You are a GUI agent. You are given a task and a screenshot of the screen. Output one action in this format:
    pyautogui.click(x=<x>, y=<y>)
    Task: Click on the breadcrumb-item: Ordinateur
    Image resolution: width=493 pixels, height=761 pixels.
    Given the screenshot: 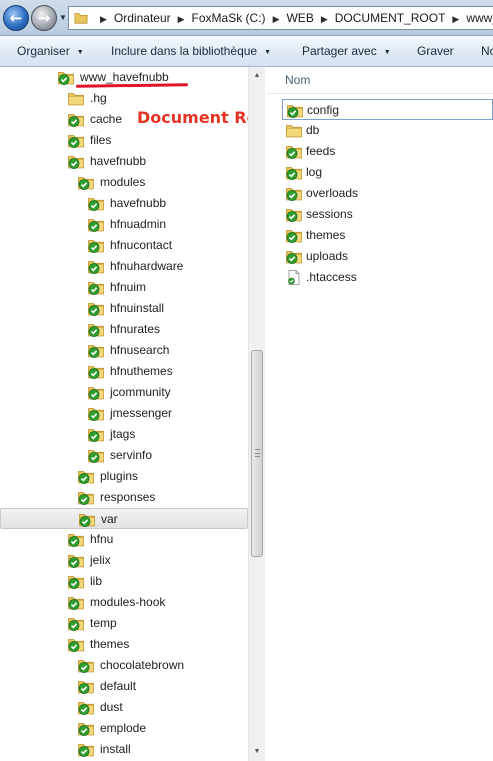 What is the action you would take?
    pyautogui.click(x=142, y=18)
    